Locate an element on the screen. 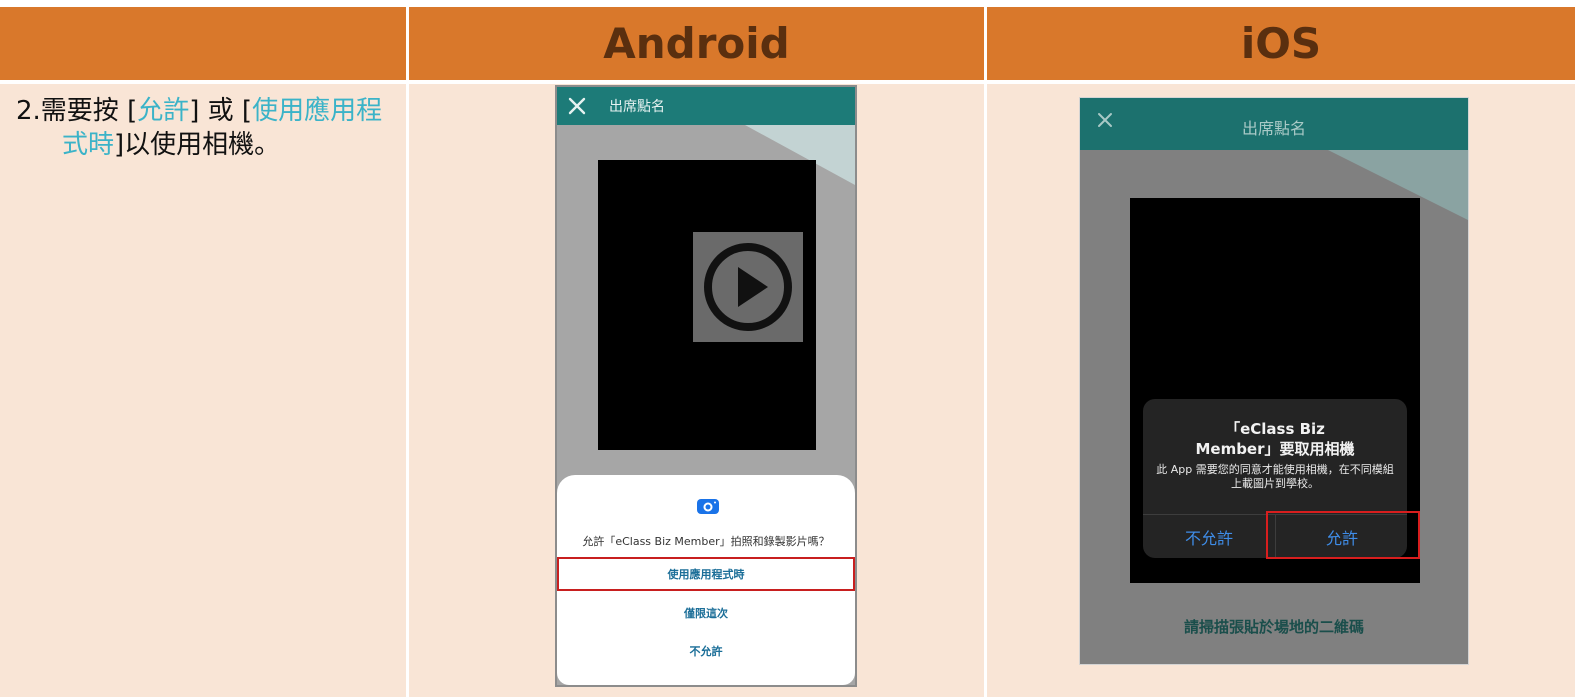  header-android-label: Android is located at coordinates (696, 43).